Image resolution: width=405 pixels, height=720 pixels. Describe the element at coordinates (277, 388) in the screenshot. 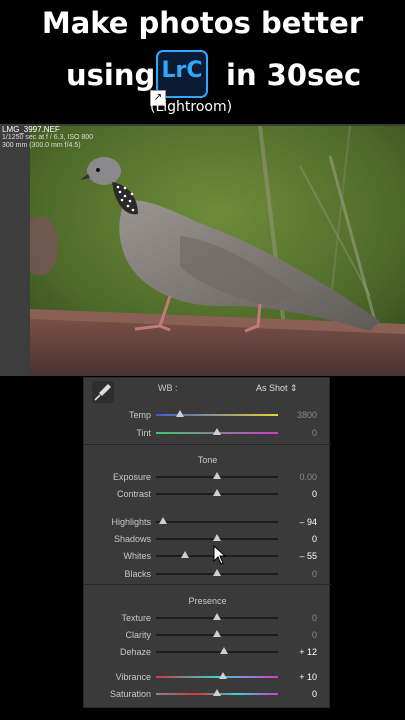

I see `white-balance-select: As Shot ⇕` at that location.